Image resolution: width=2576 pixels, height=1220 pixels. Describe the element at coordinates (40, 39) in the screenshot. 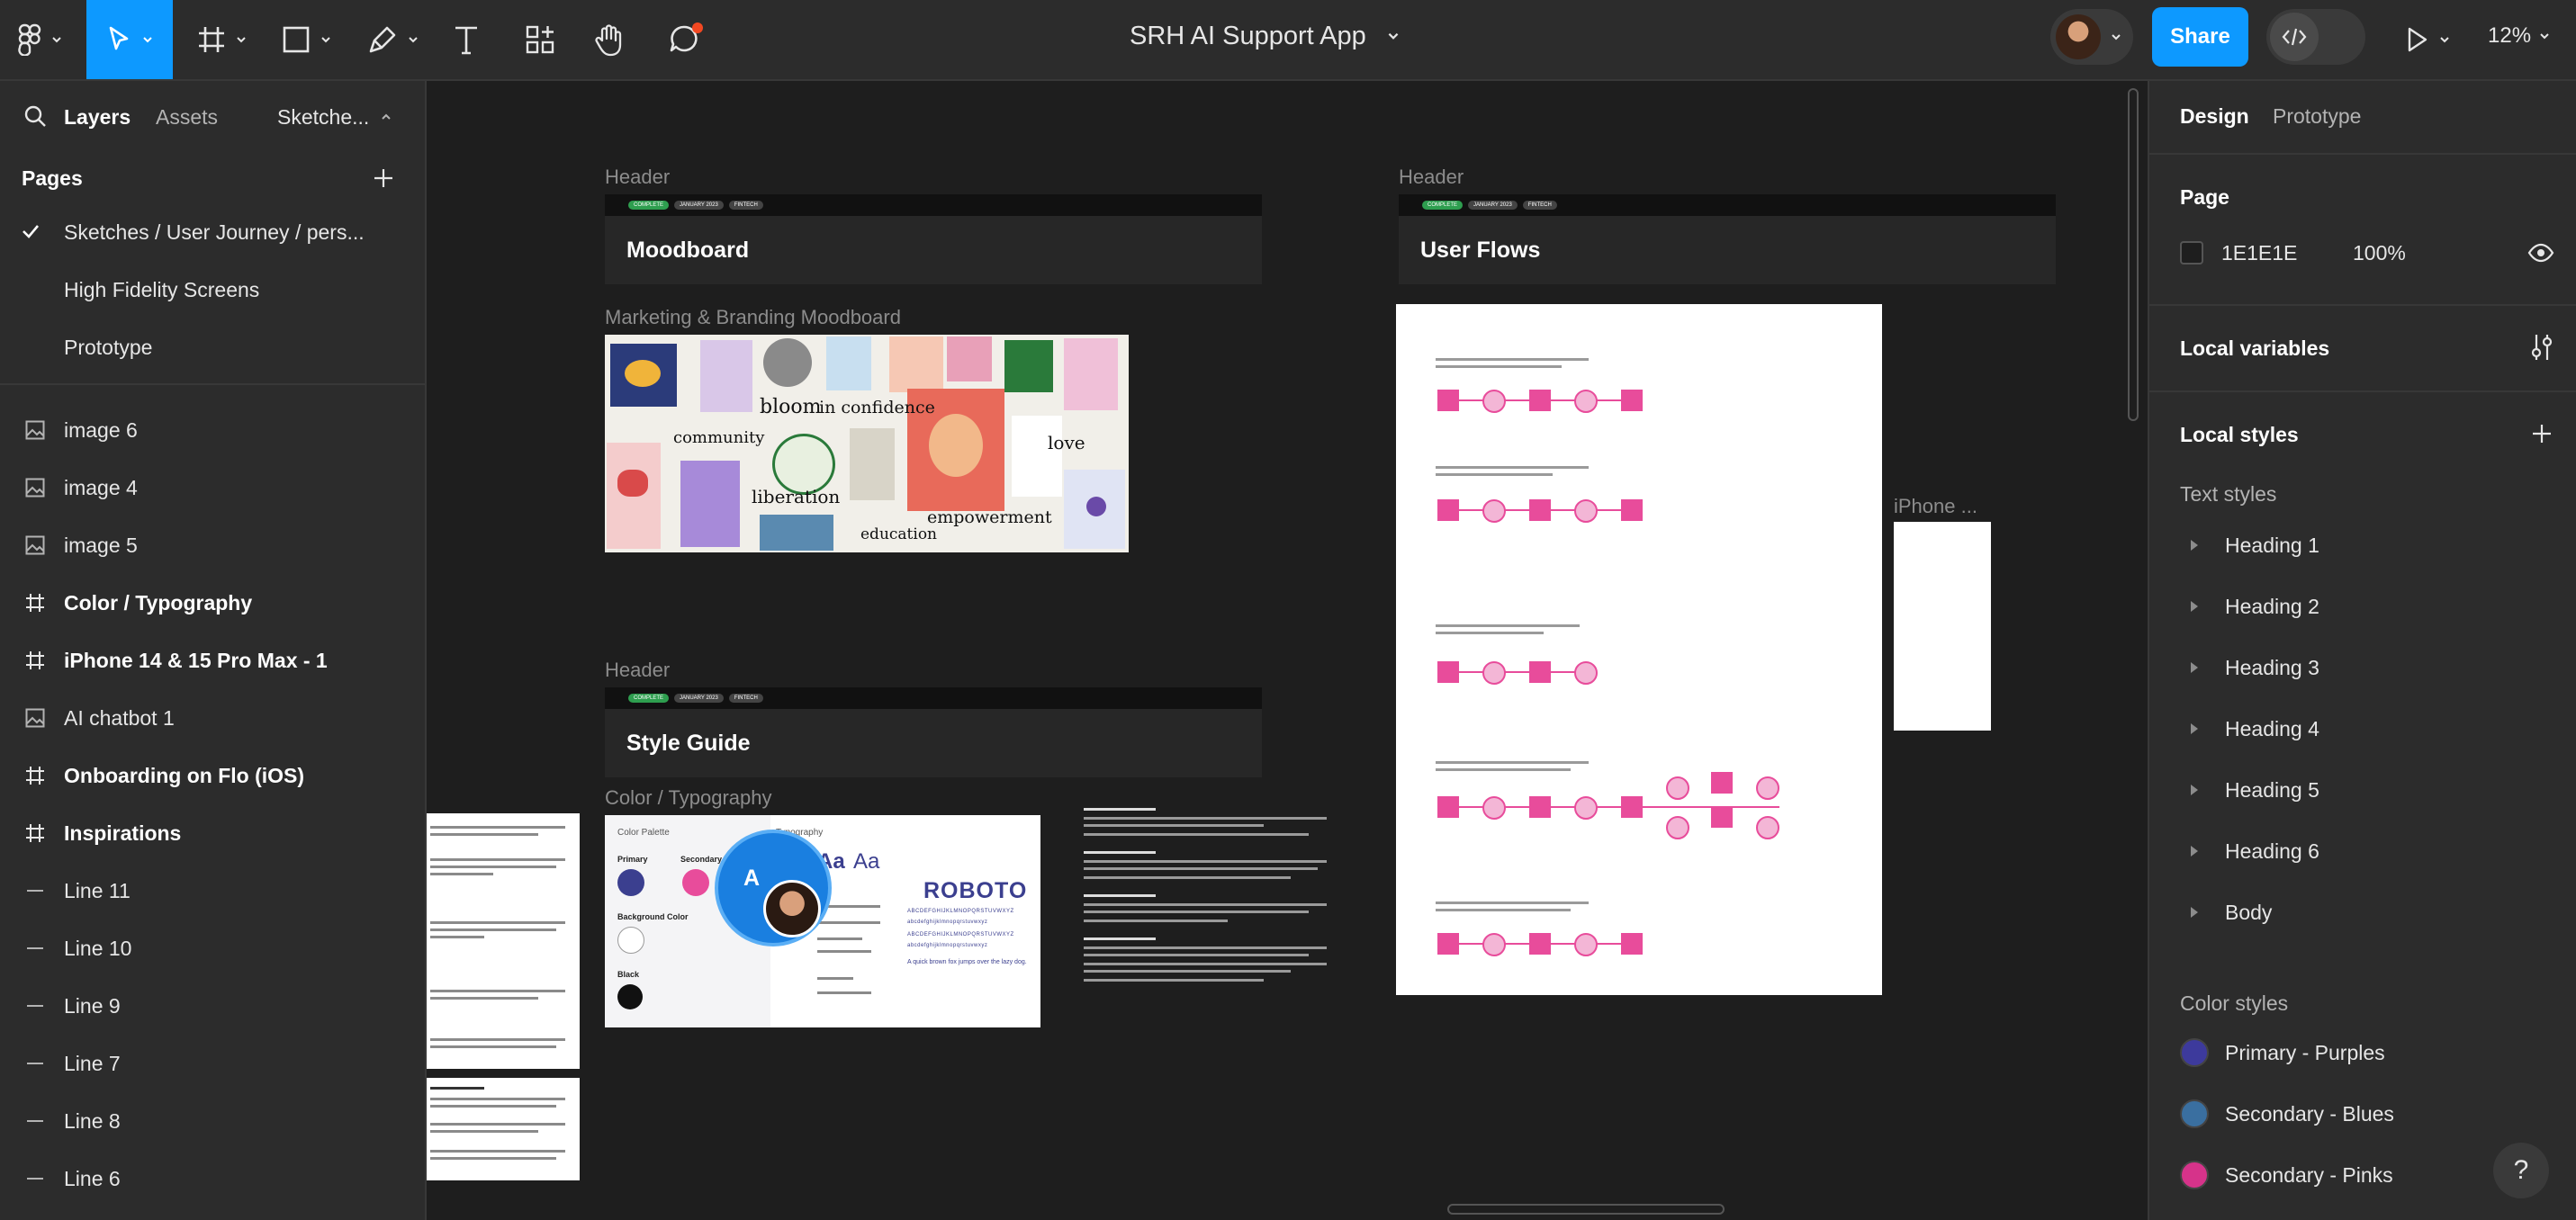

I see `main-menu-button` at that location.